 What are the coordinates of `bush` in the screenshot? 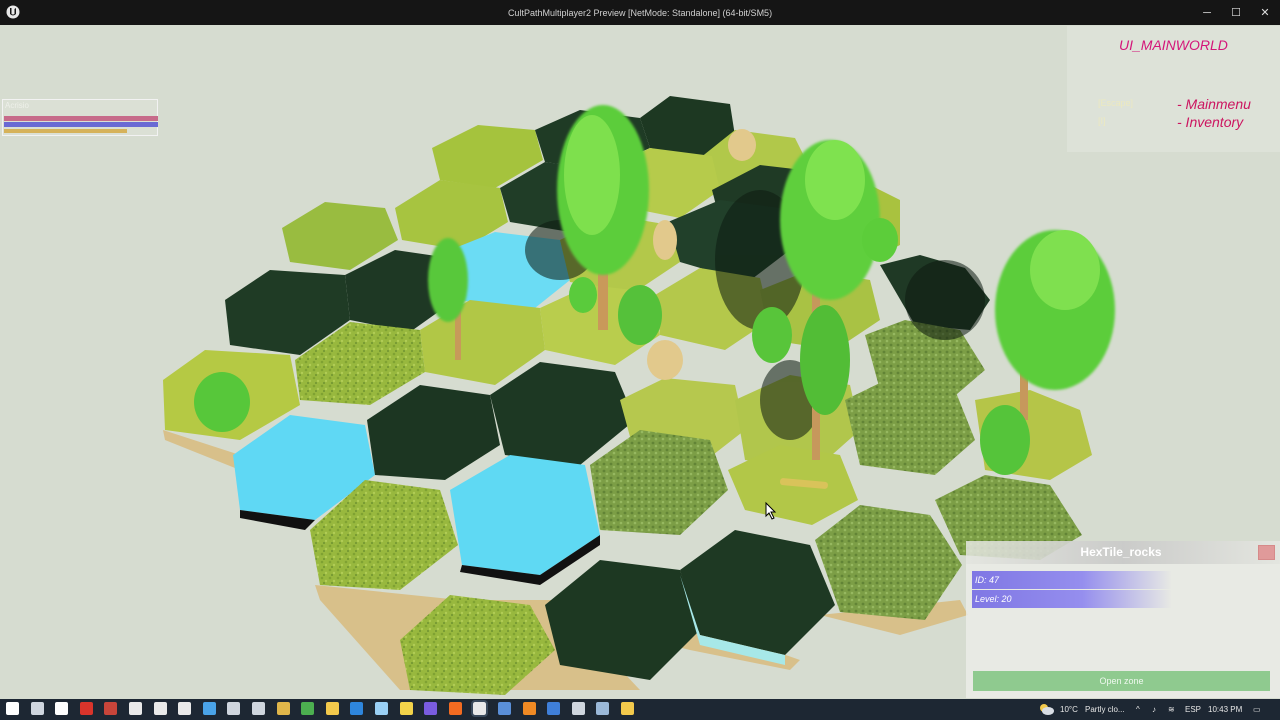 It's located at (222, 402).